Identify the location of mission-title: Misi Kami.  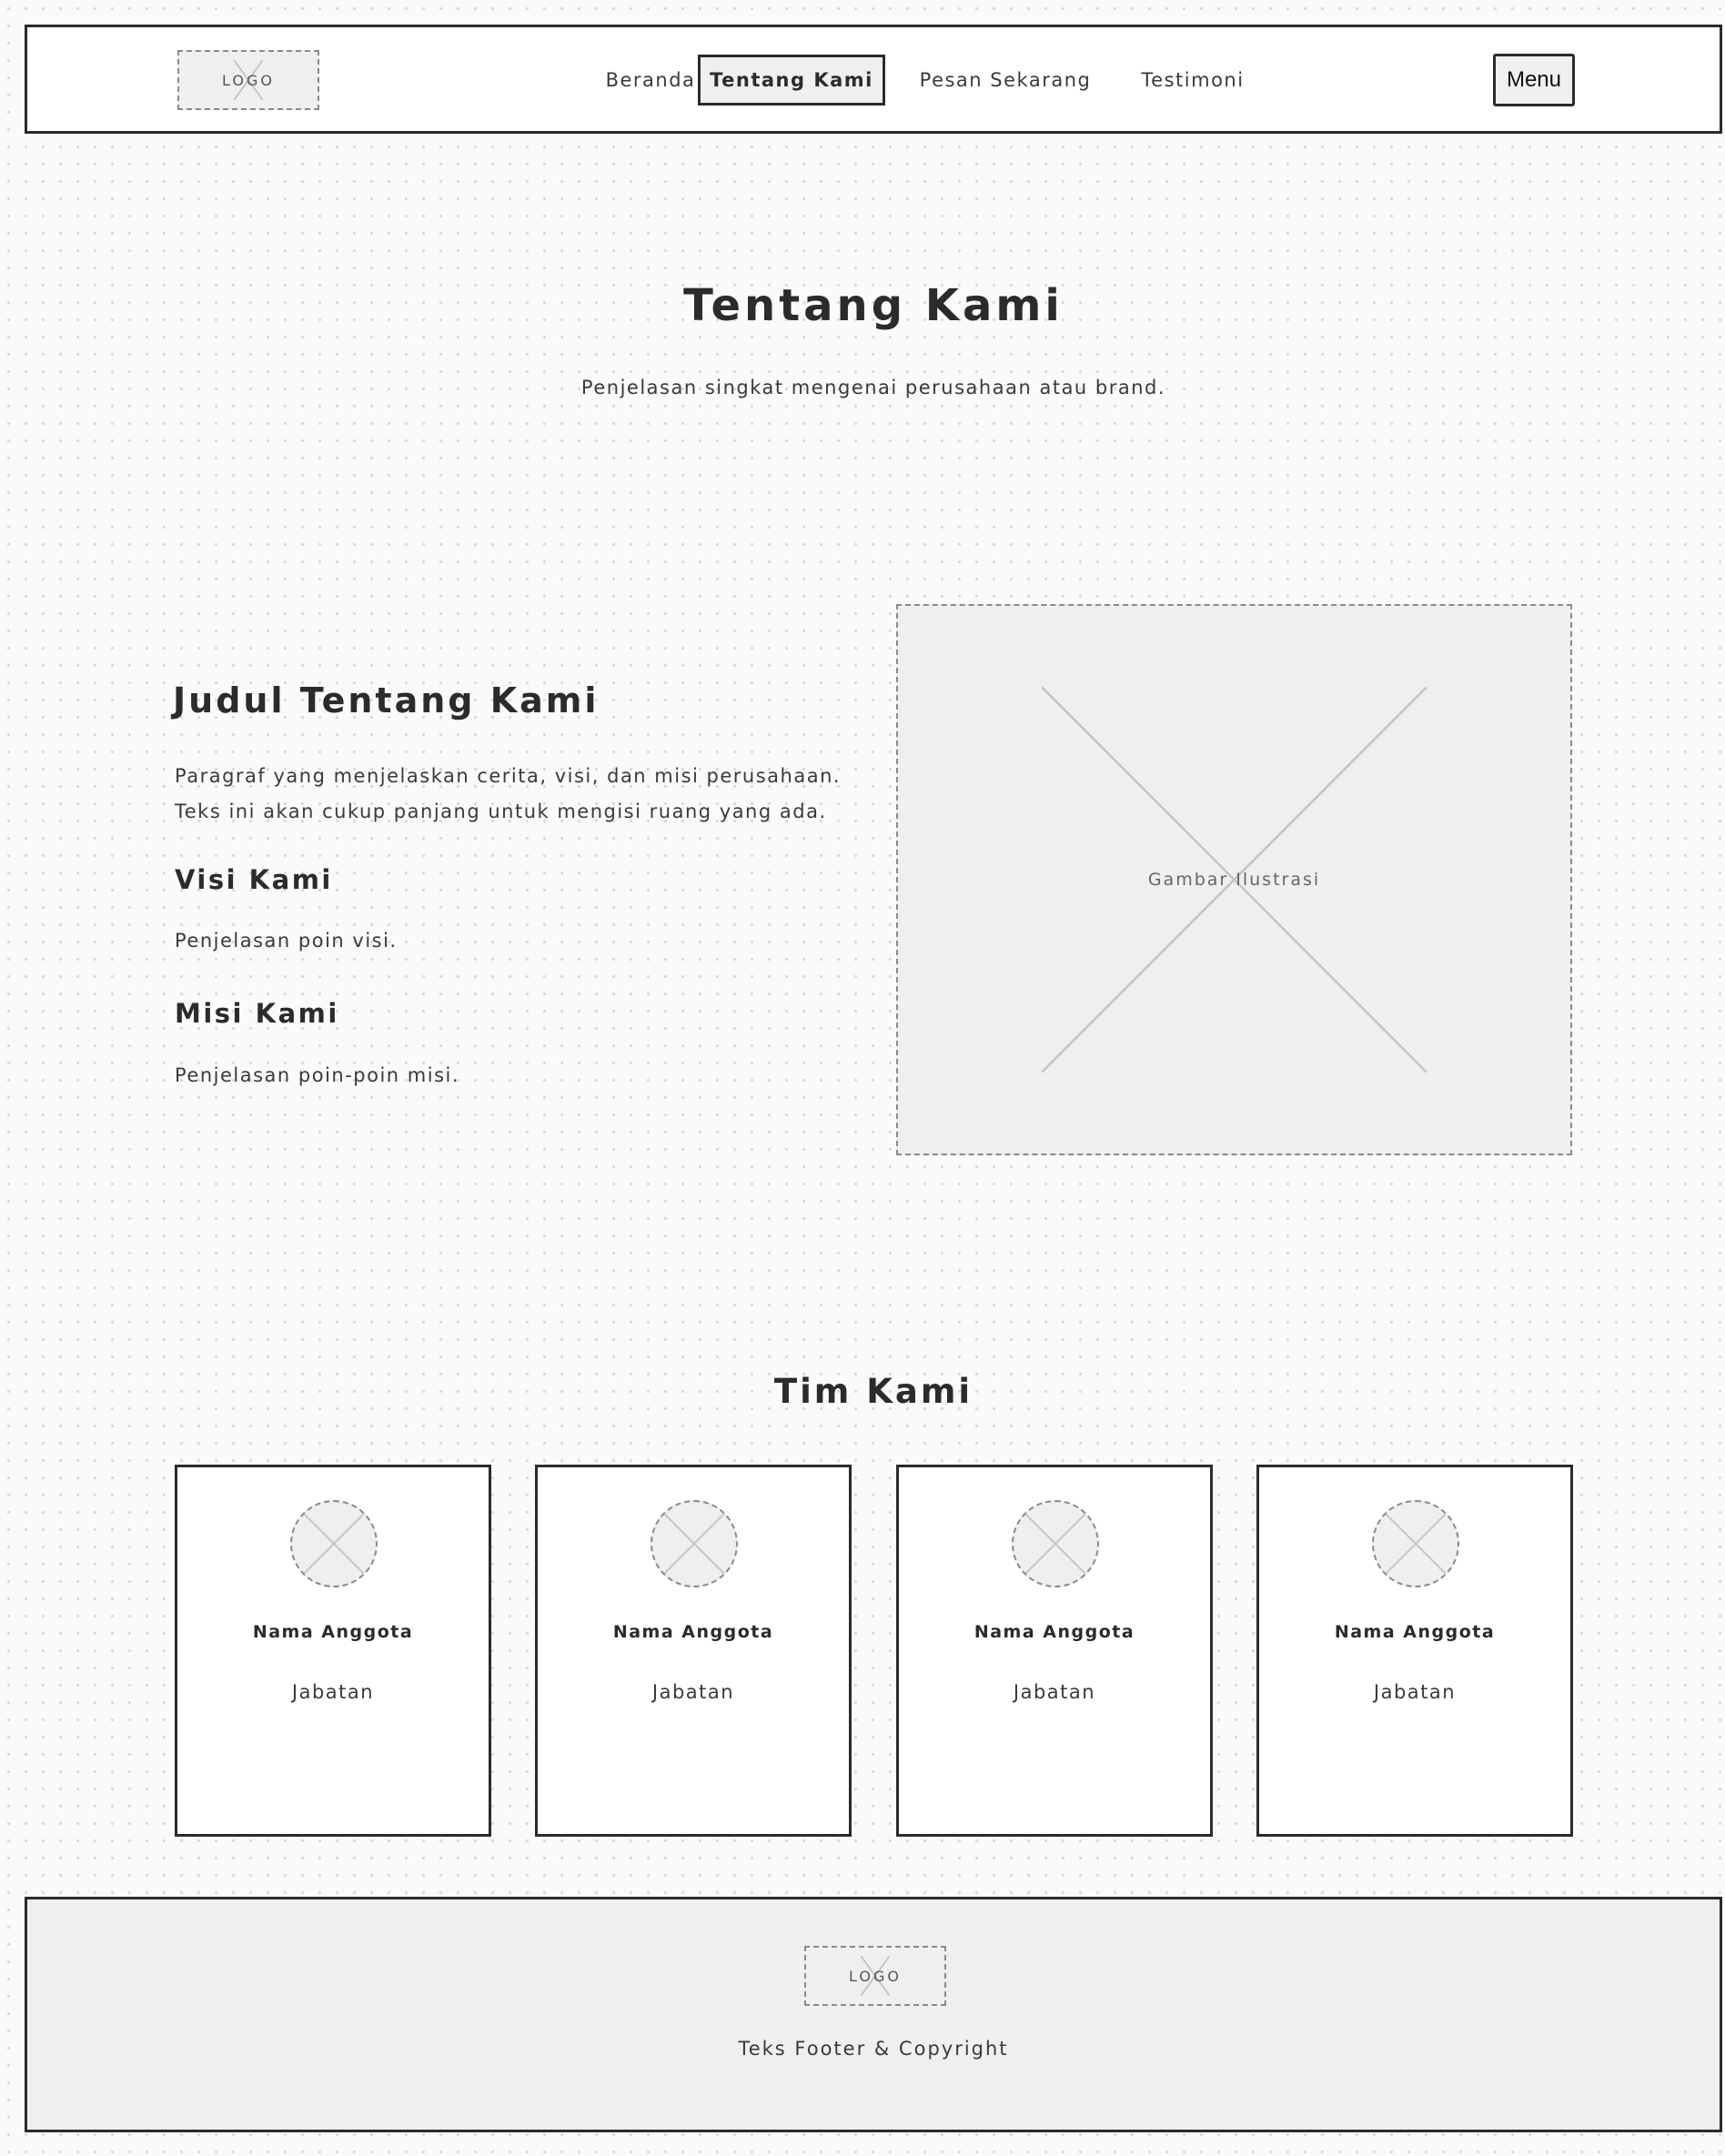
(257, 1013).